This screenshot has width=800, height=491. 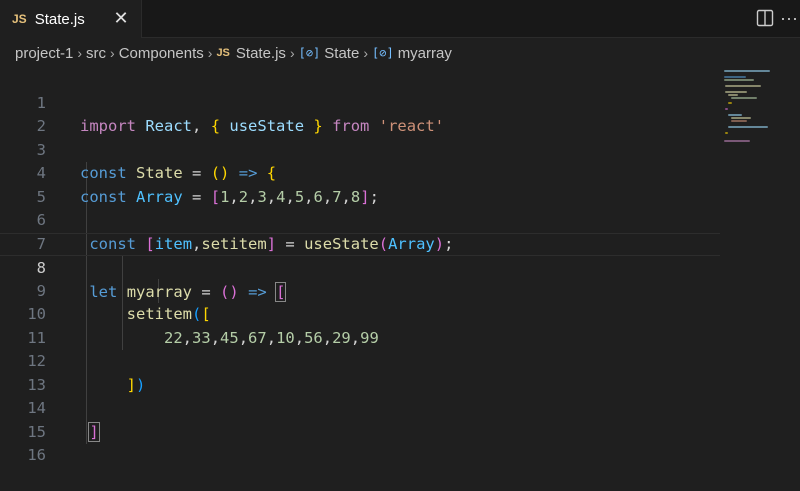 I want to click on code-line: 13, so click(x=360, y=372).